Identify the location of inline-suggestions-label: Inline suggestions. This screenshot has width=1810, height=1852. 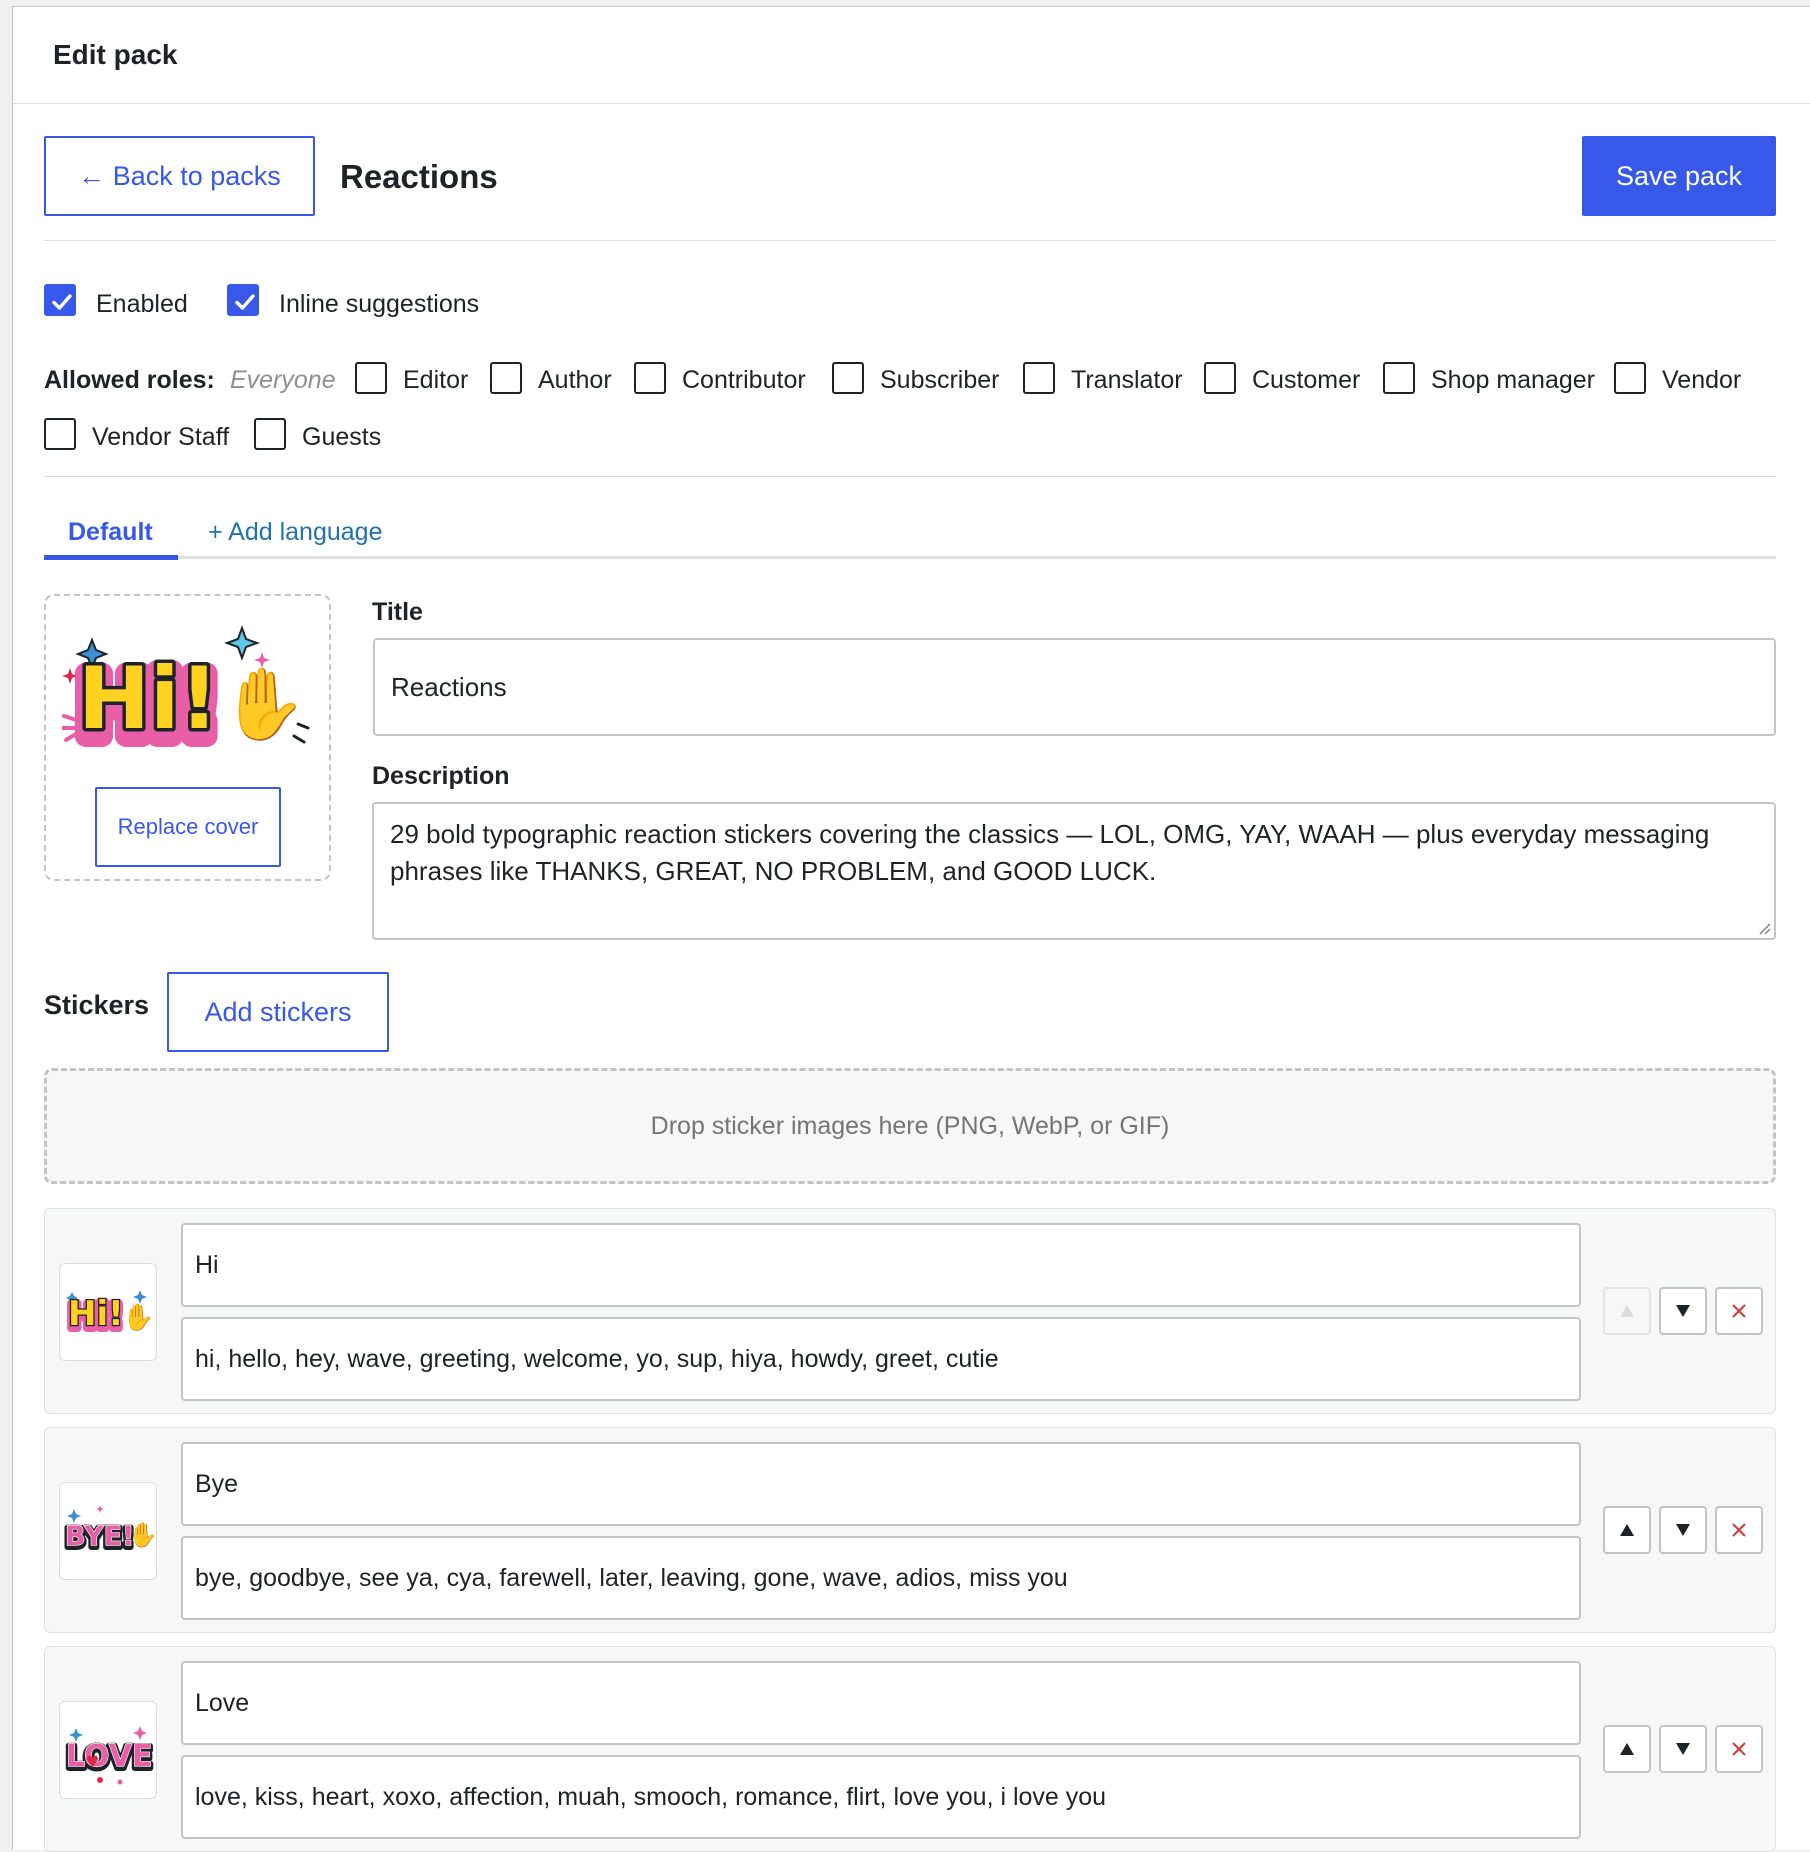
(379, 304).